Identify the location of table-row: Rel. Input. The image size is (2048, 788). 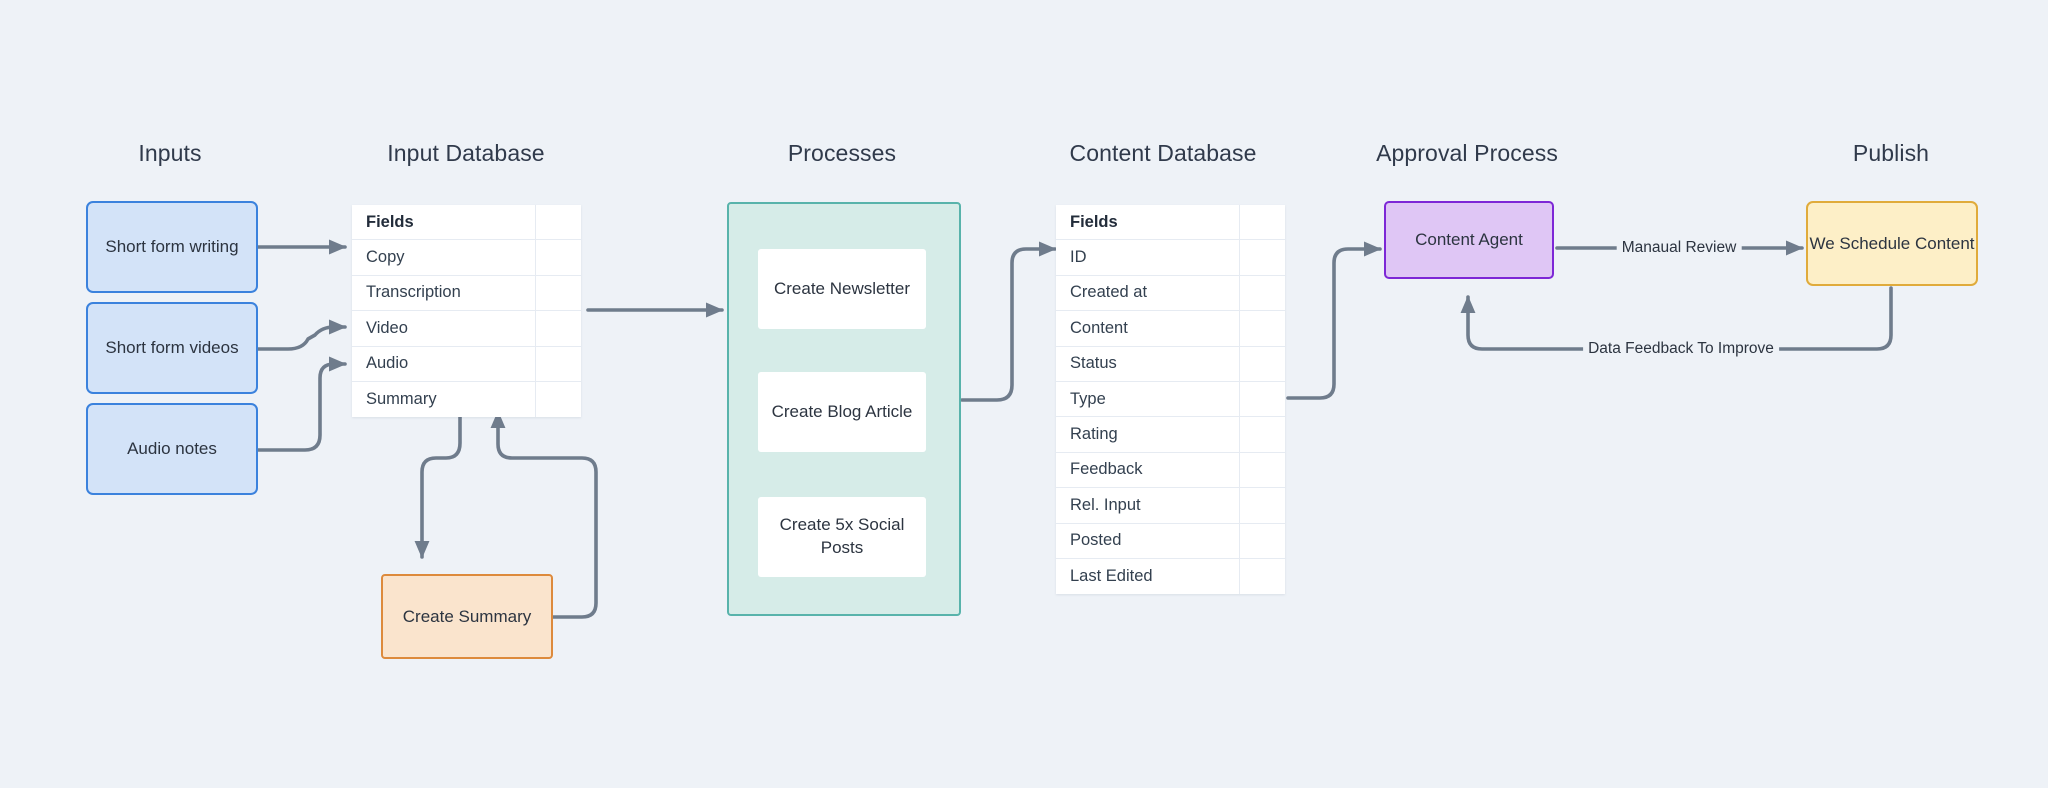
(1170, 506).